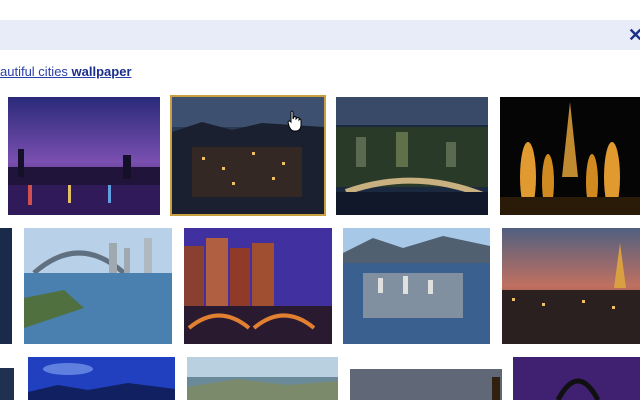 The height and width of the screenshot is (400, 640). Describe the element at coordinates (34, 71) in the screenshot. I see `related-search-prefix: autiful cities` at that location.